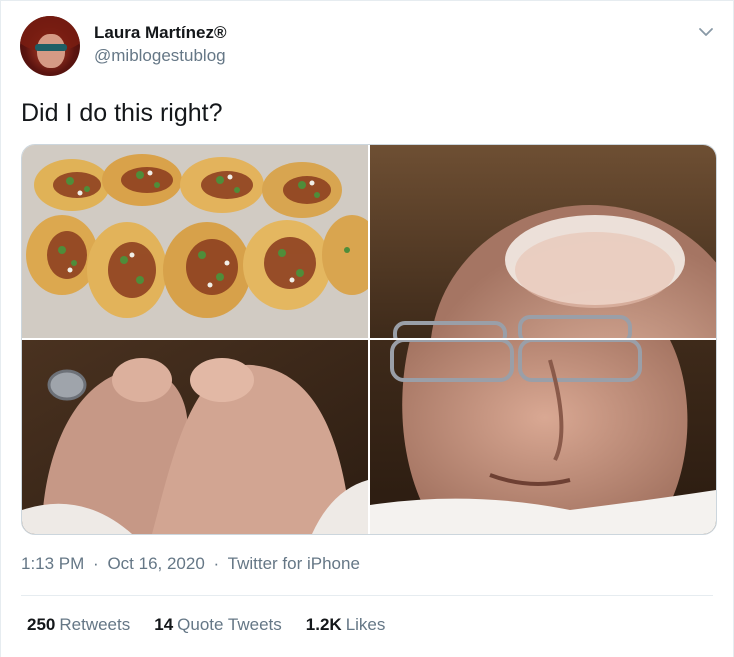 Image resolution: width=734 pixels, height=657 pixels. Describe the element at coordinates (229, 624) in the screenshot. I see `quote-tweets-label: Quote Tweets` at that location.